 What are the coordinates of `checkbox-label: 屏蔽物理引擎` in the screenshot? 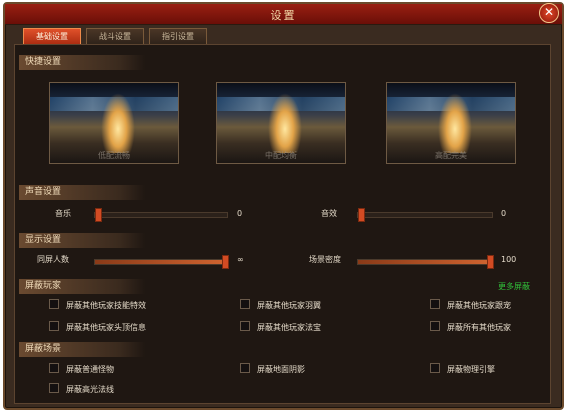 It's located at (471, 369).